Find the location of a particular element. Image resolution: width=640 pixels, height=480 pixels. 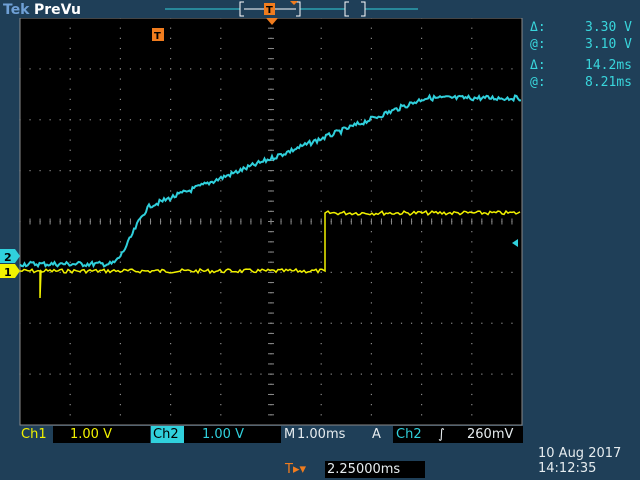

timebase-value: 1.00ms is located at coordinates (321, 434).